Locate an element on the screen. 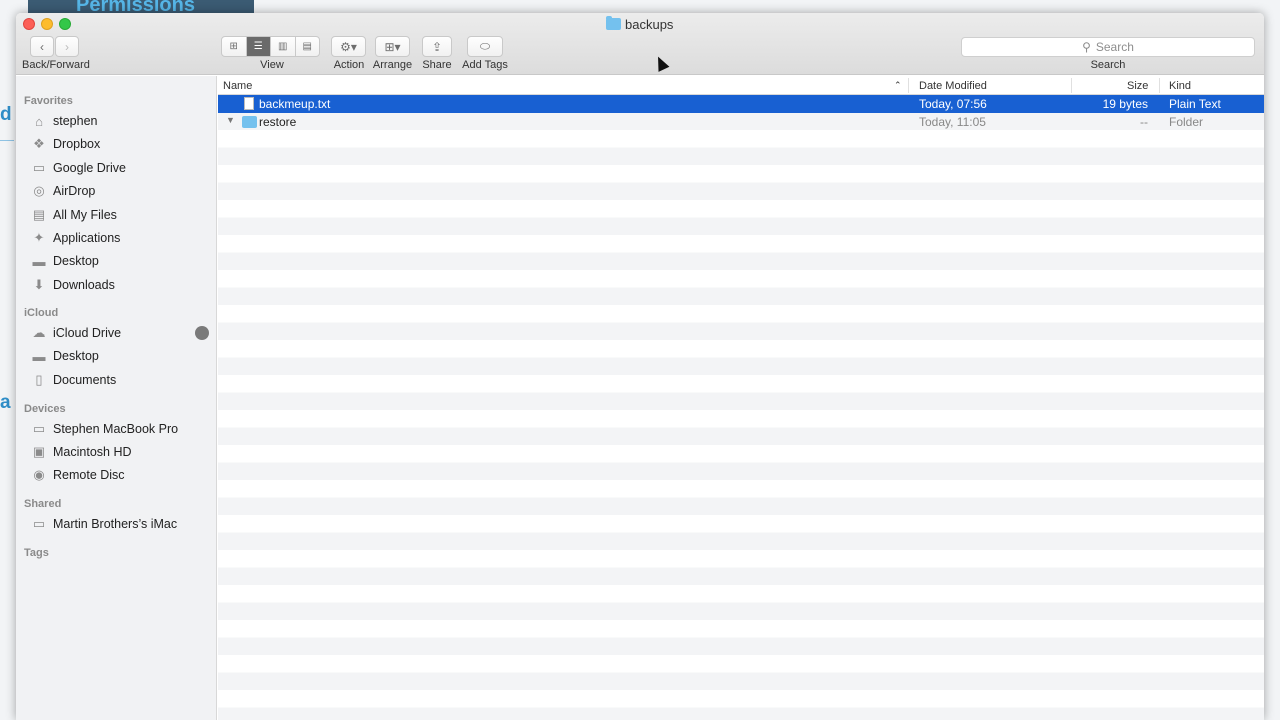 The image size is (1280, 720). sidebar-item-icloud-desktop: ▬ Desktop is located at coordinates (121, 356).